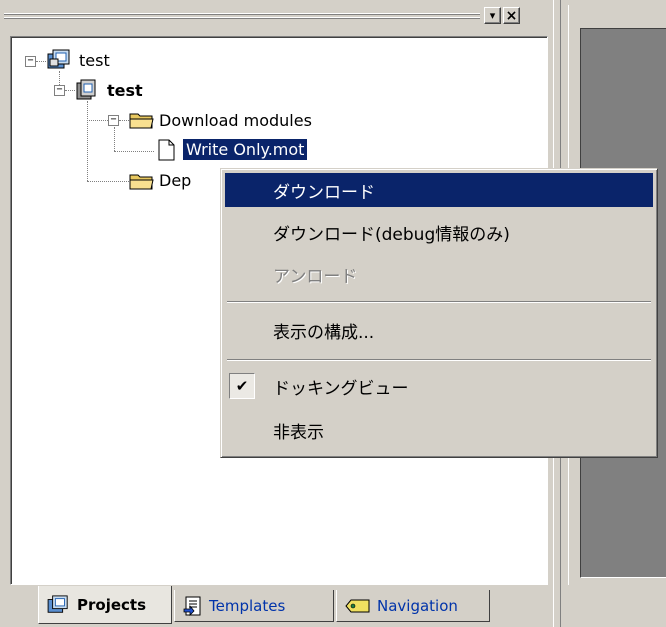 The image size is (666, 627). I want to click on file-icon, so click(166, 150).